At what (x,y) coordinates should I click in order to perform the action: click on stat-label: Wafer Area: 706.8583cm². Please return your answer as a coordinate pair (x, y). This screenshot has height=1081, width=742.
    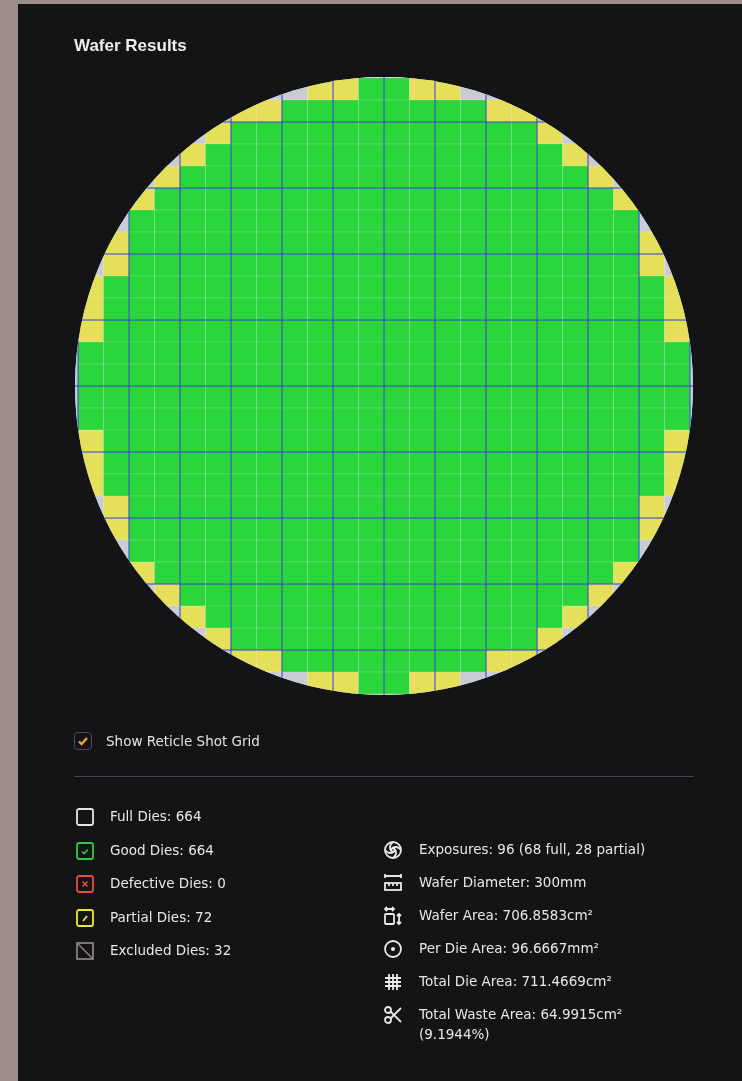
    Looking at the image, I should click on (506, 915).